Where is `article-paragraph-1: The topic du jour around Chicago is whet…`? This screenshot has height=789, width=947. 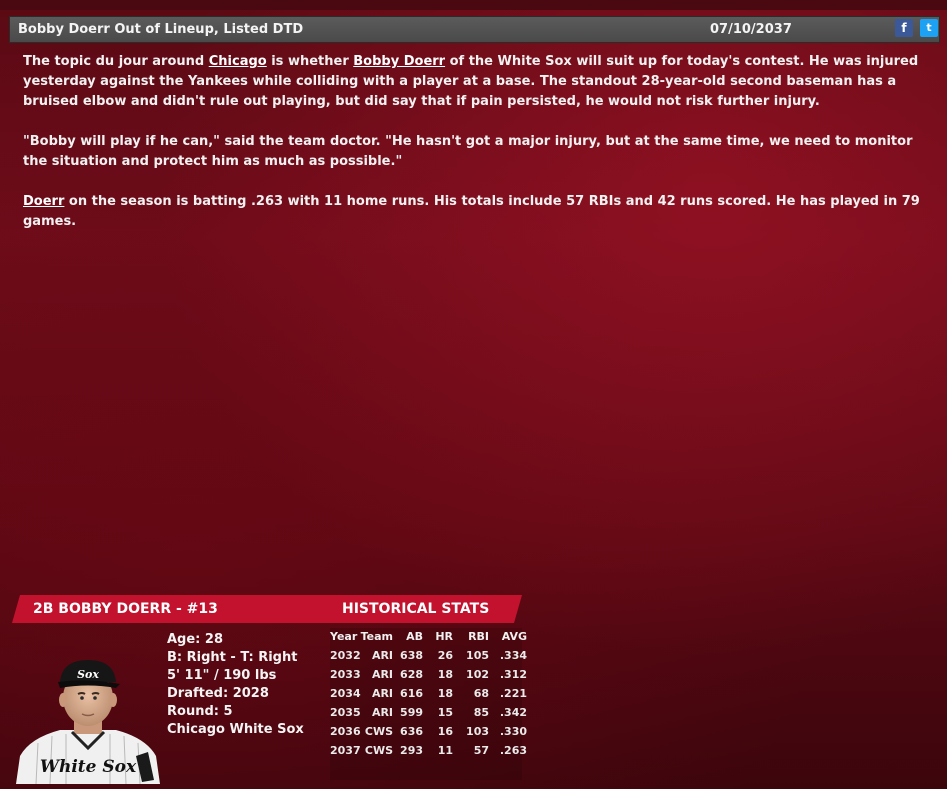
article-paragraph-1: The topic du jour around Chicago is whet… is located at coordinates (479, 82).